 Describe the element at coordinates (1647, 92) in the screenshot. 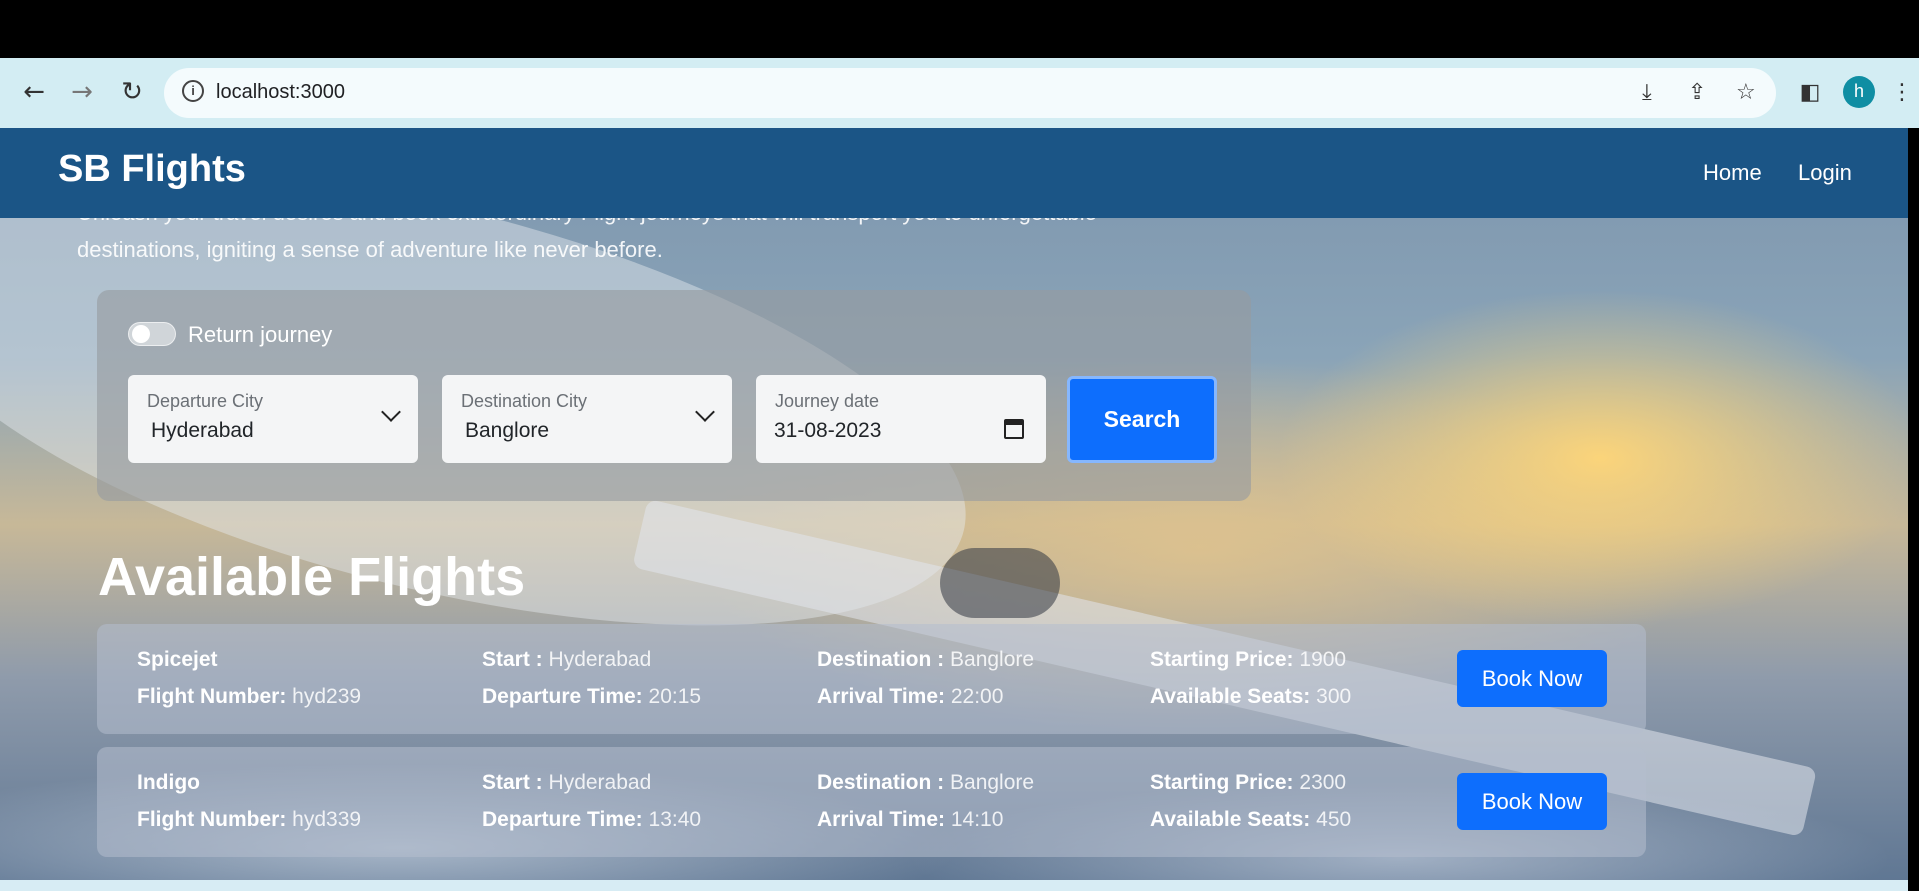

I see `install-app-icon: ⤓` at that location.